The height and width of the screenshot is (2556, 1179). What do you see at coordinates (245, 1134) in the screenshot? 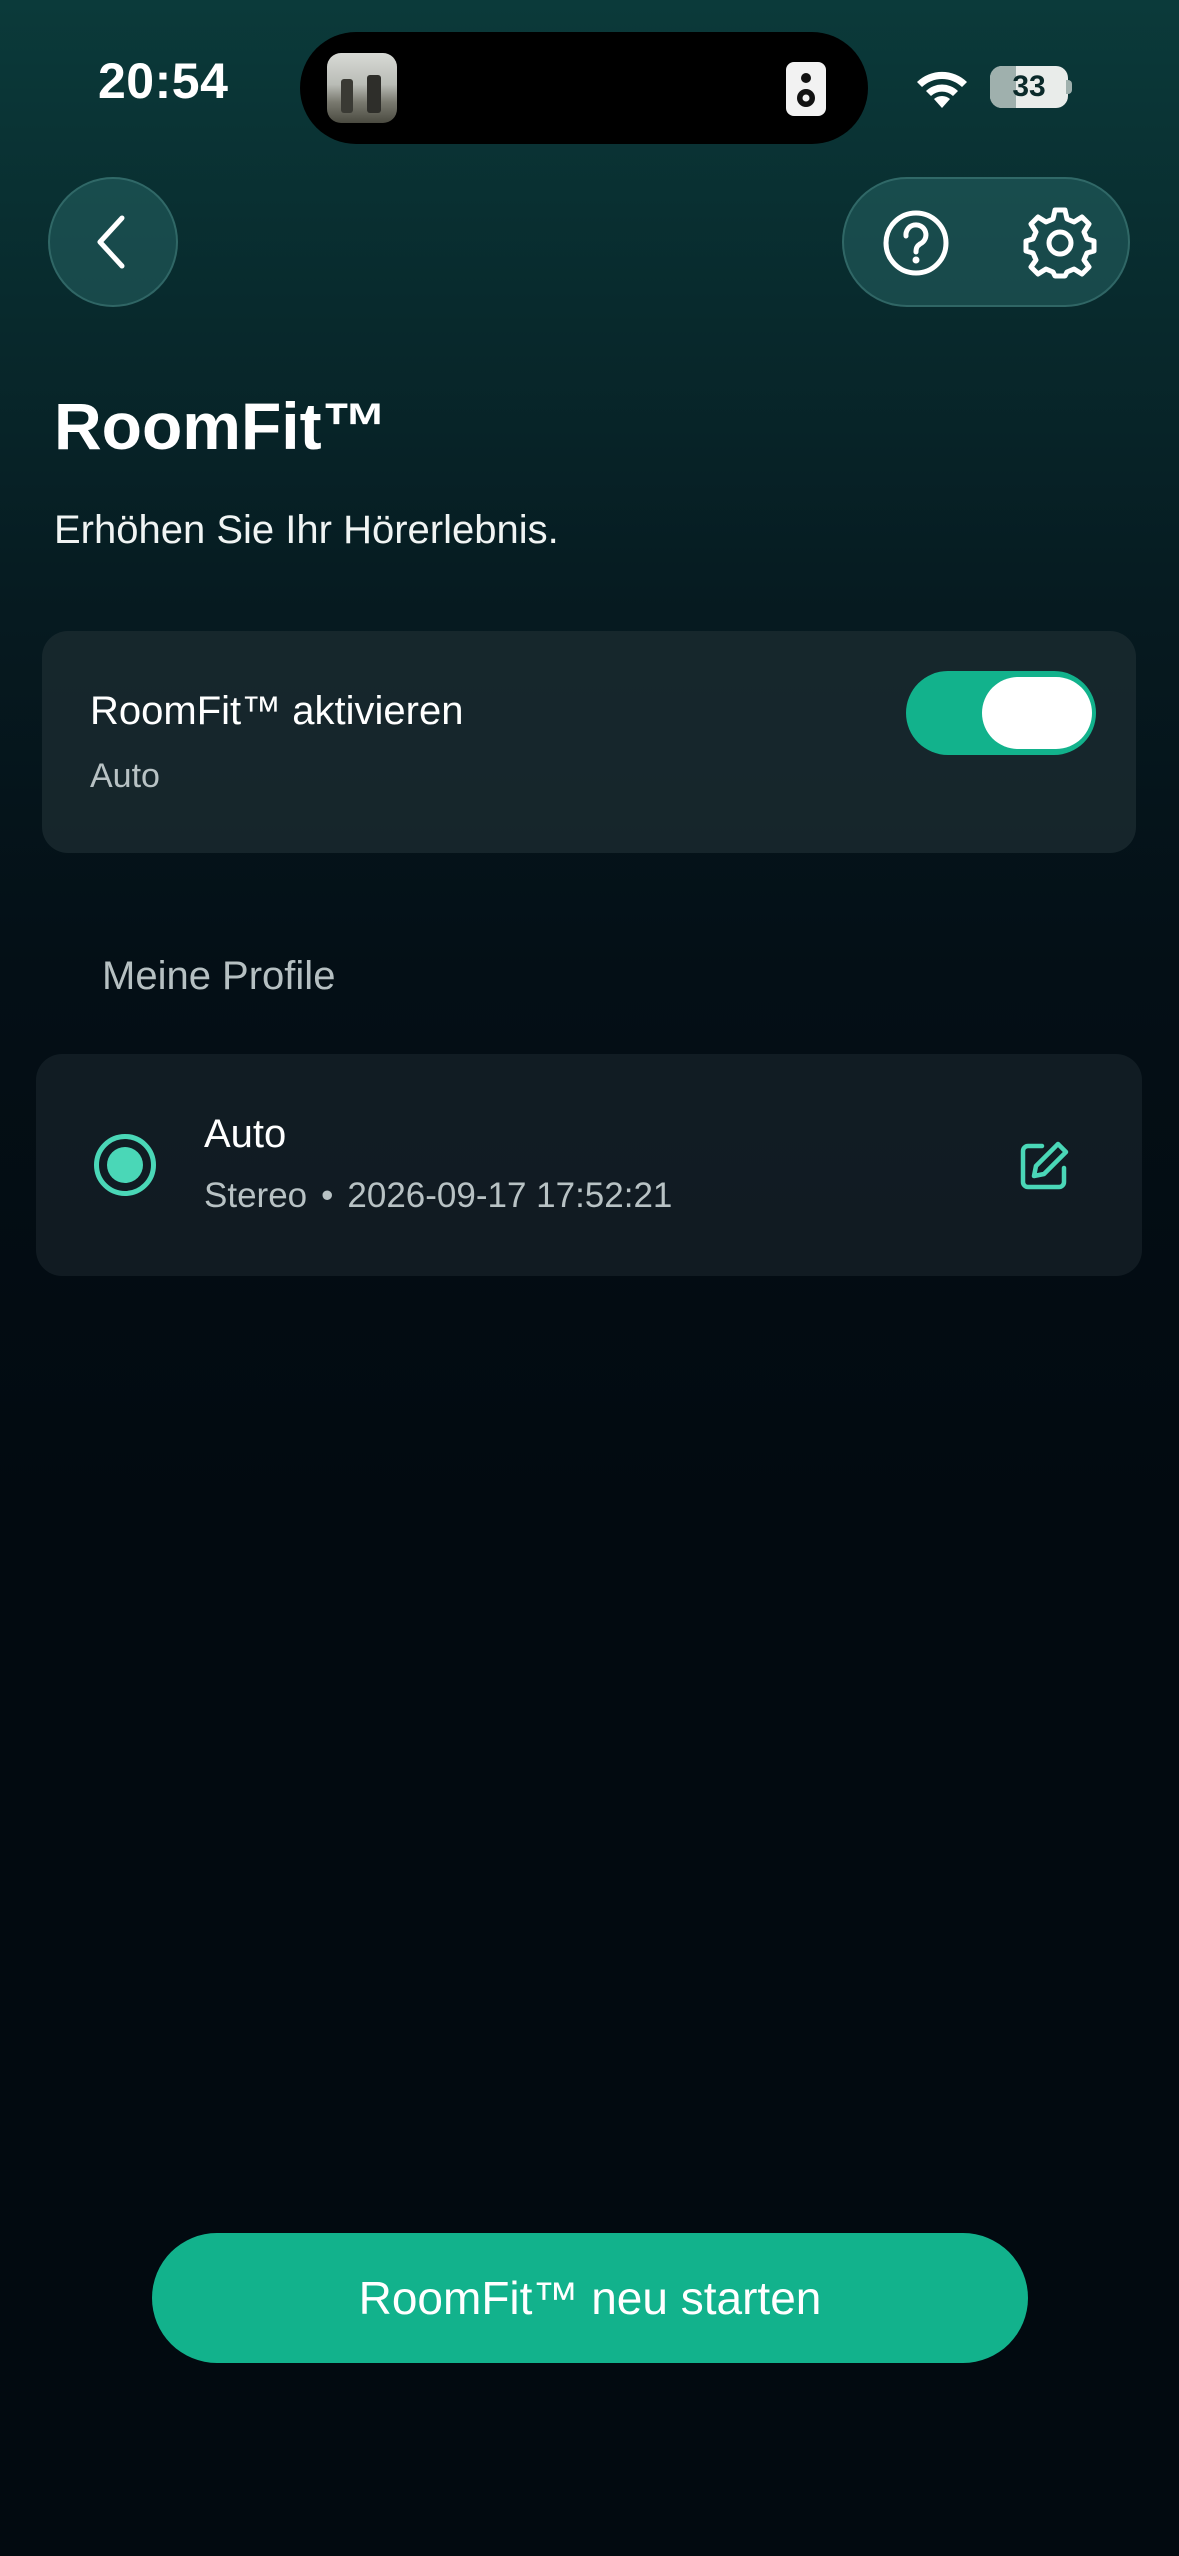
I see `profile-name: Auto` at bounding box center [245, 1134].